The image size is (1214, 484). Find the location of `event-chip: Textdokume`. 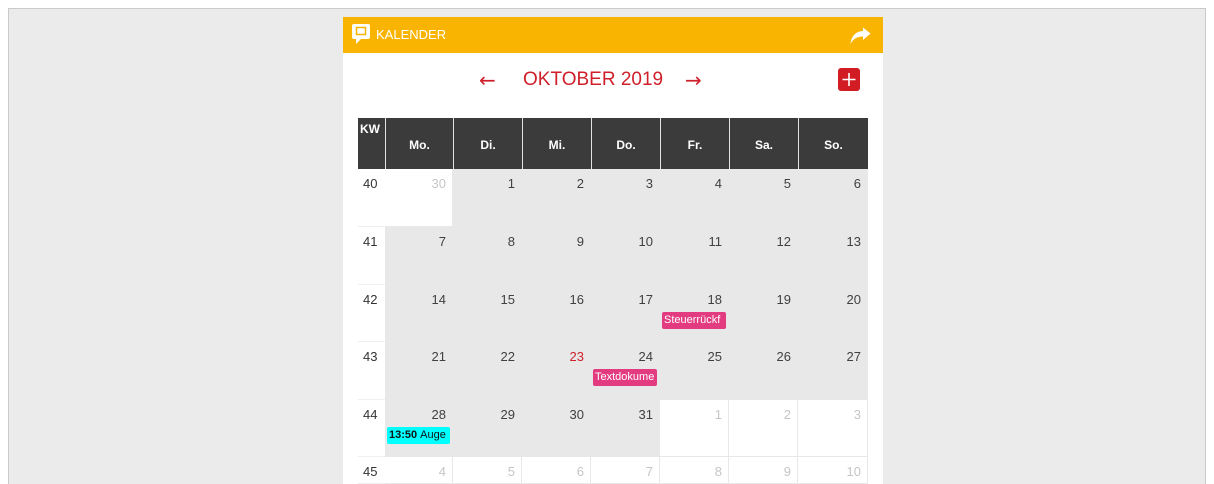

event-chip: Textdokume is located at coordinates (625, 377).